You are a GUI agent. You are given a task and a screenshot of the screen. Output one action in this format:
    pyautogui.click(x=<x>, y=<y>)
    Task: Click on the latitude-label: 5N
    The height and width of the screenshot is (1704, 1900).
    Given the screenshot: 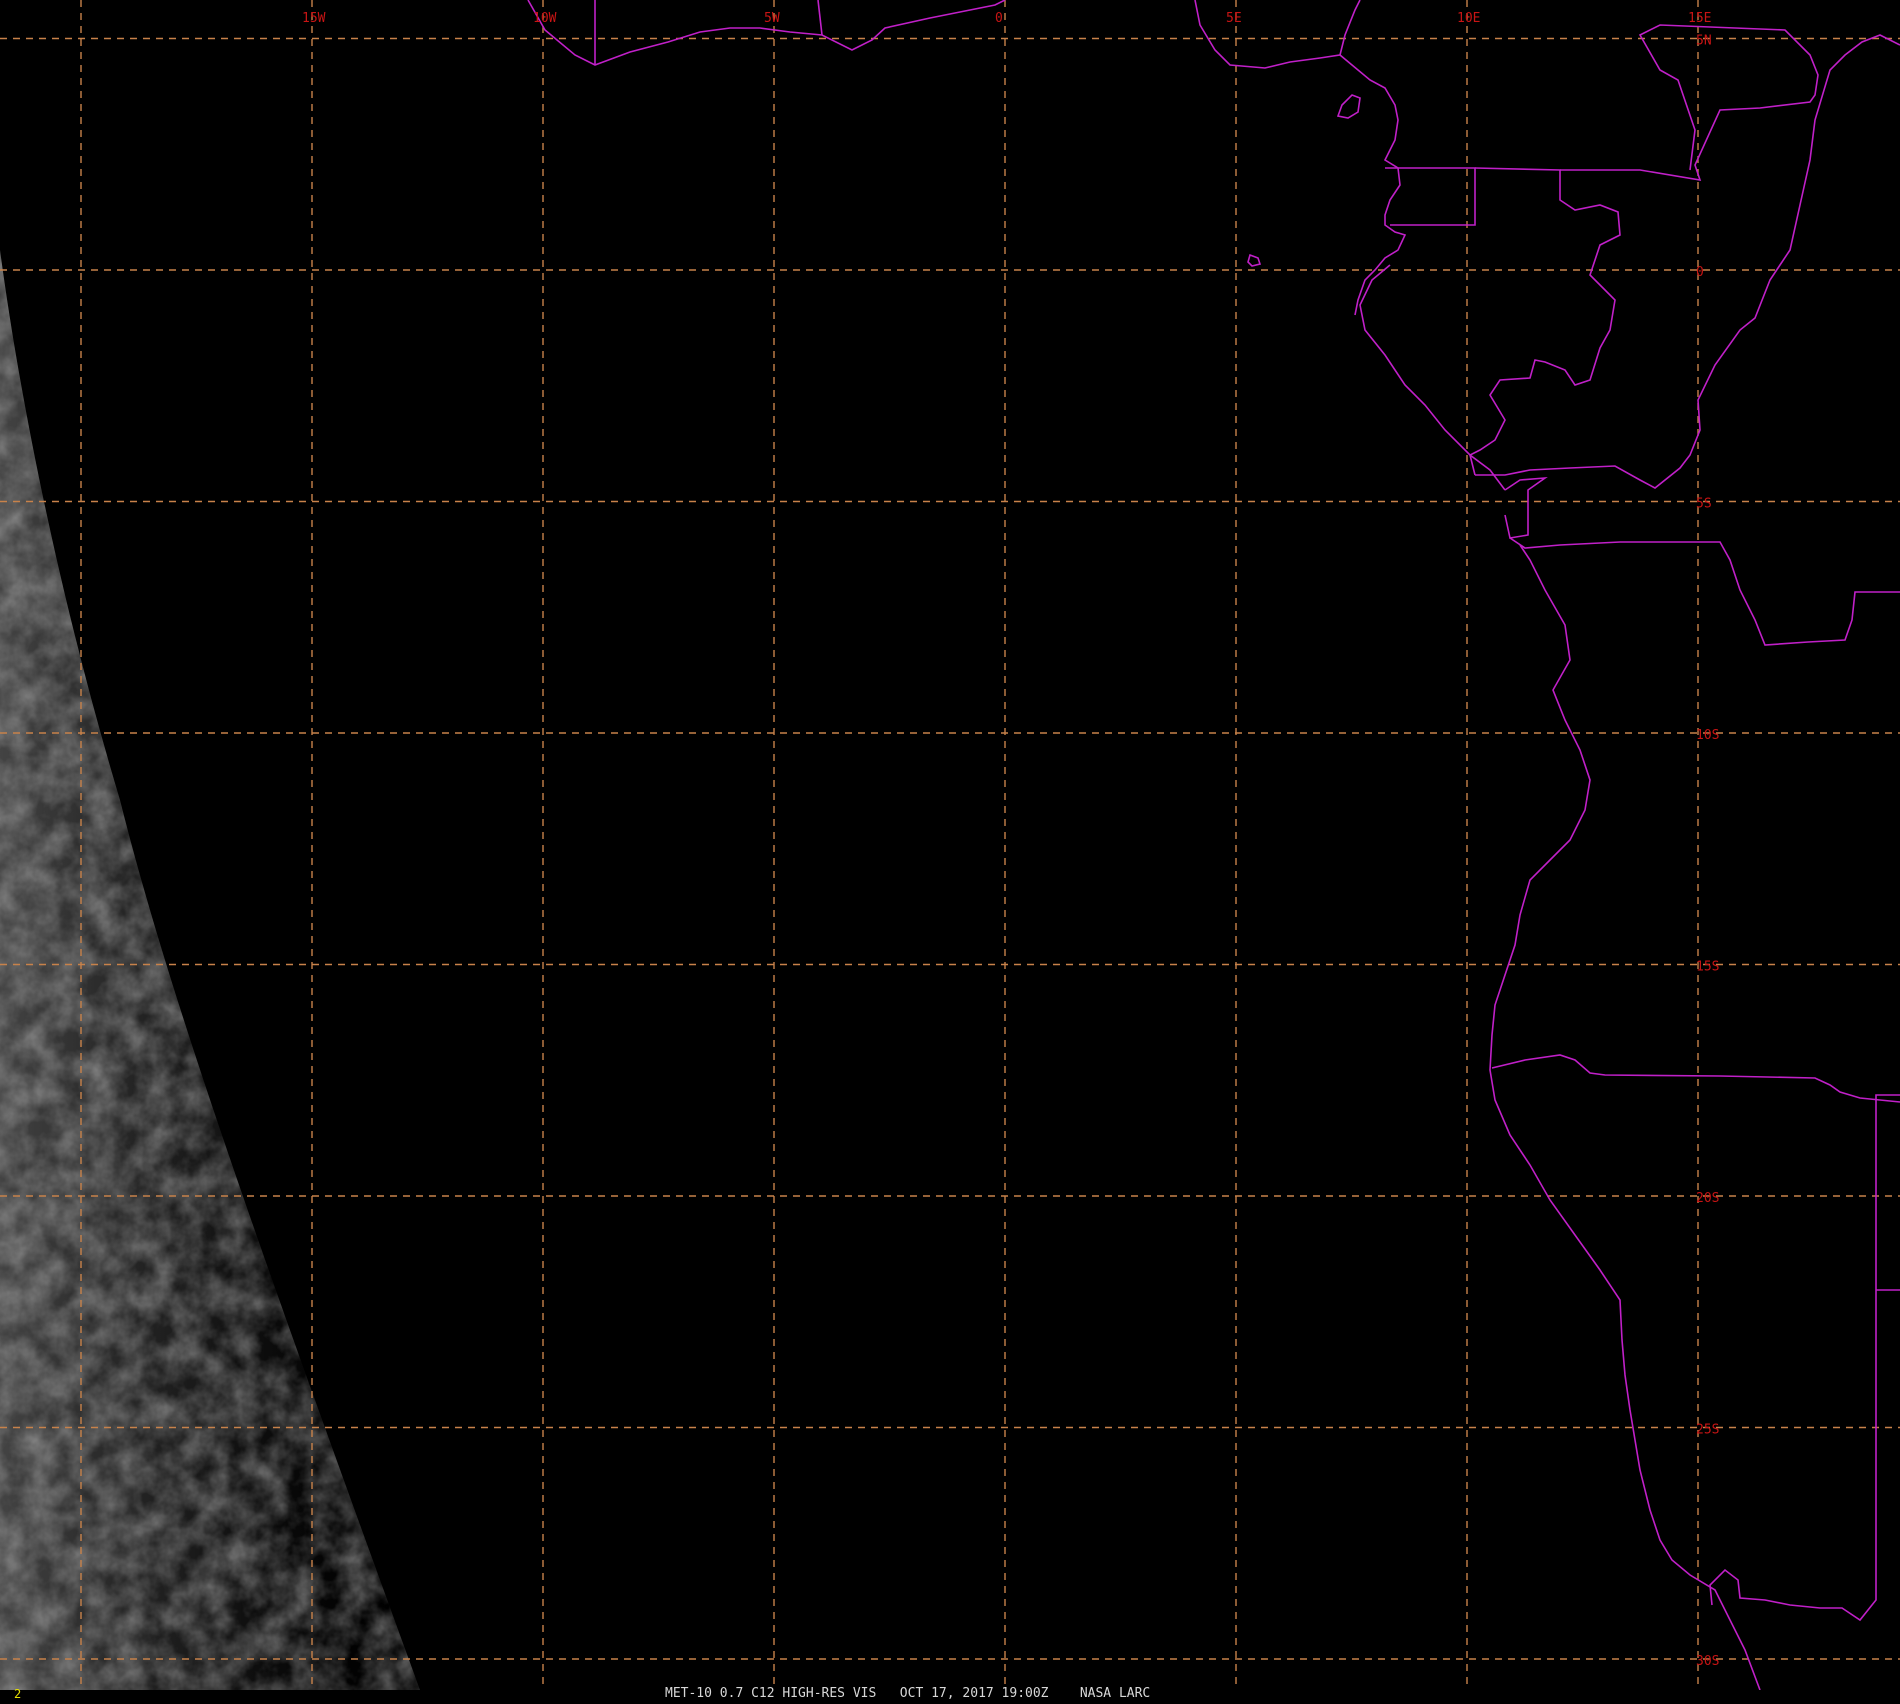 What is the action you would take?
    pyautogui.click(x=1704, y=41)
    